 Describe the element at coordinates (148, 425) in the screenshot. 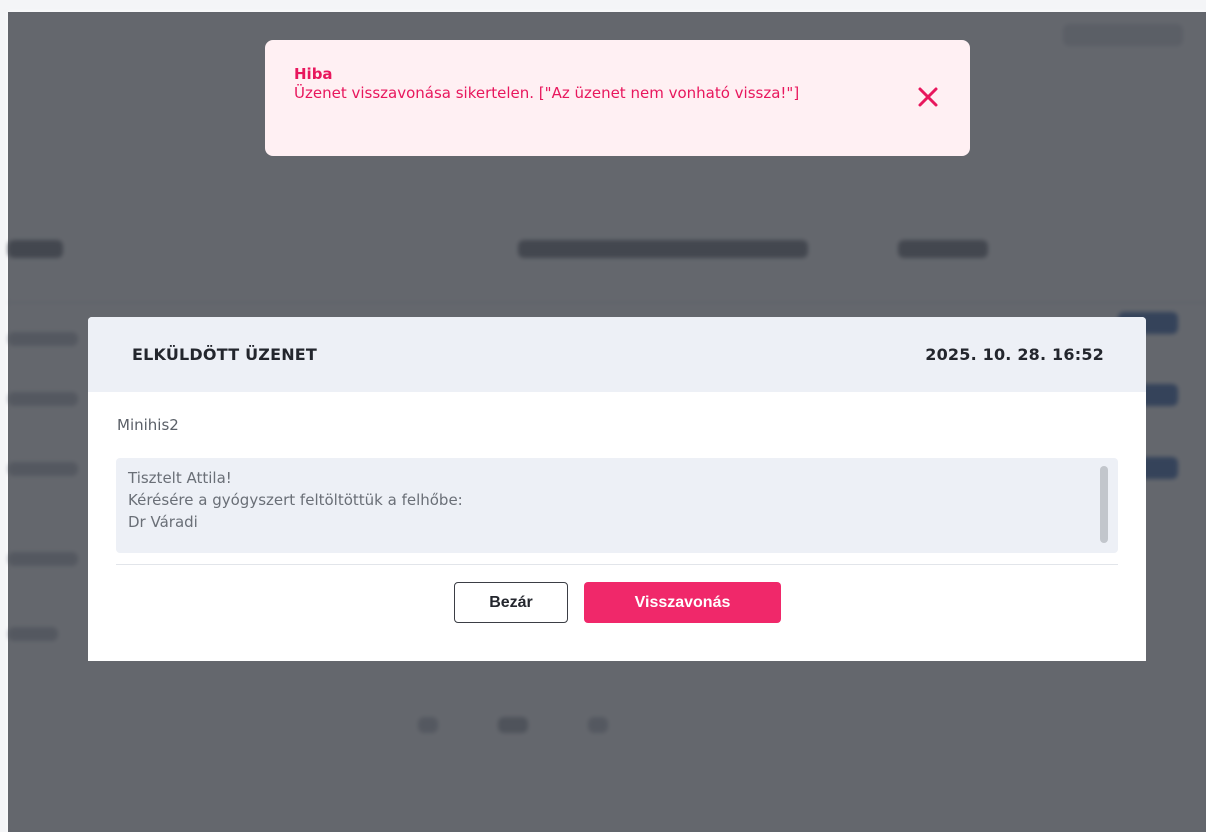

I see `sender-name: Minihis2` at that location.